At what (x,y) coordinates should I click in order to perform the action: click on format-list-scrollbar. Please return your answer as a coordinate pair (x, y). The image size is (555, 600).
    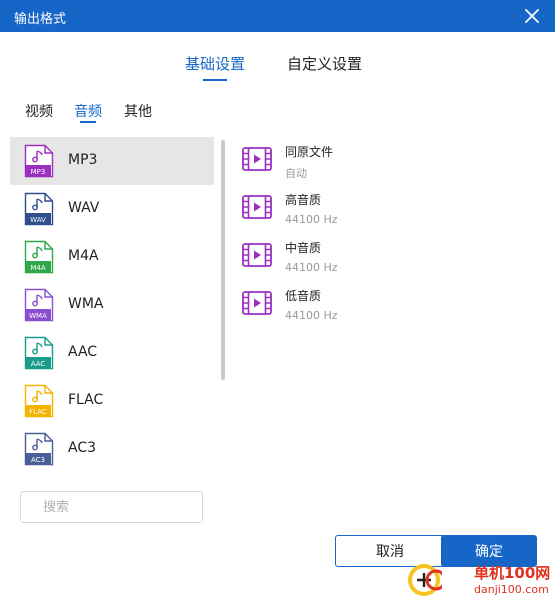
    Looking at the image, I should click on (223, 260).